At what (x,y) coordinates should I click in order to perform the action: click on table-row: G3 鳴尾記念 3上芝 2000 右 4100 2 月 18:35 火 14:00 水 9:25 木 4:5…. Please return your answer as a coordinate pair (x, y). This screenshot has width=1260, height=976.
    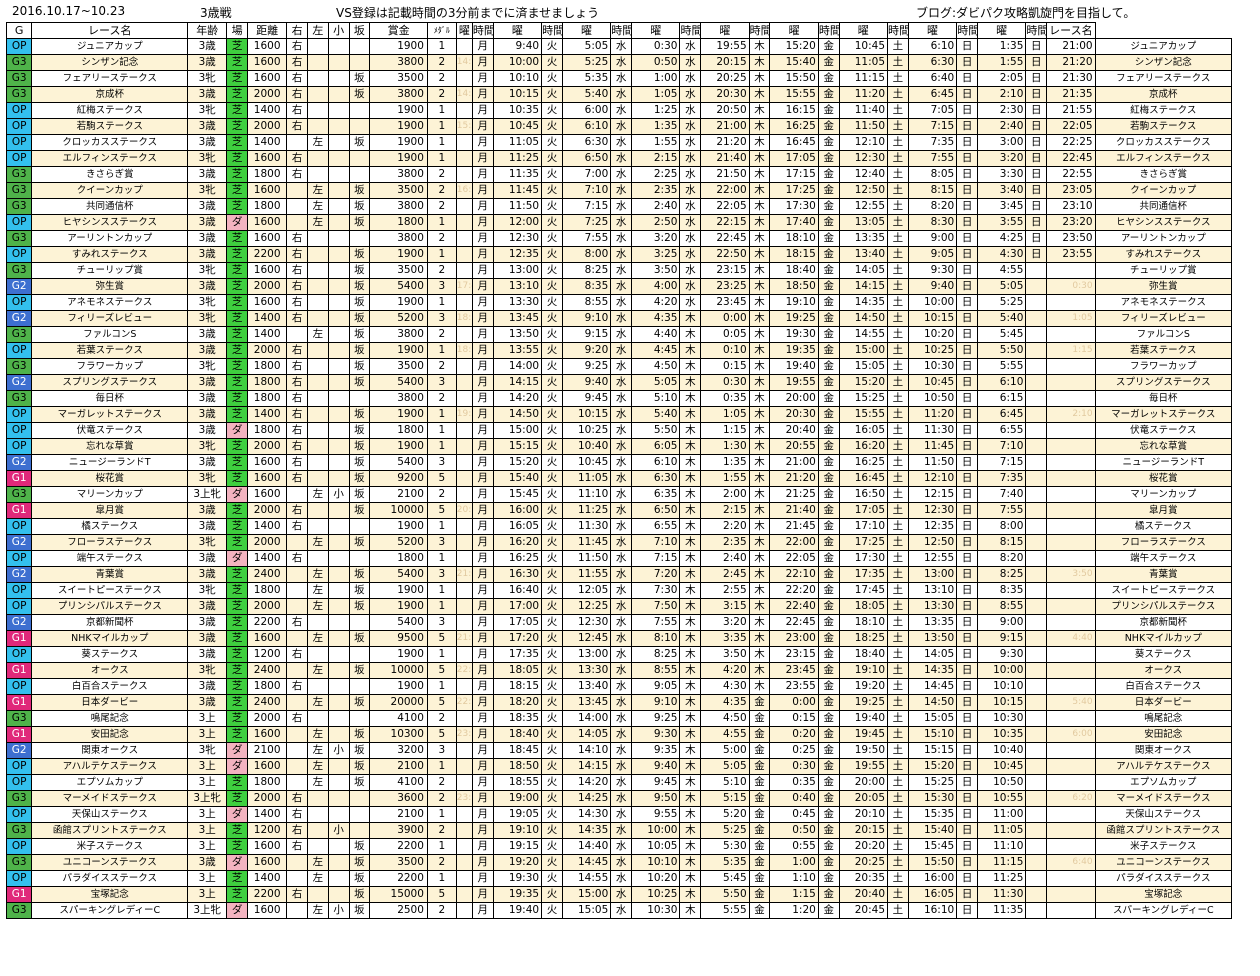
    Looking at the image, I should click on (619, 718).